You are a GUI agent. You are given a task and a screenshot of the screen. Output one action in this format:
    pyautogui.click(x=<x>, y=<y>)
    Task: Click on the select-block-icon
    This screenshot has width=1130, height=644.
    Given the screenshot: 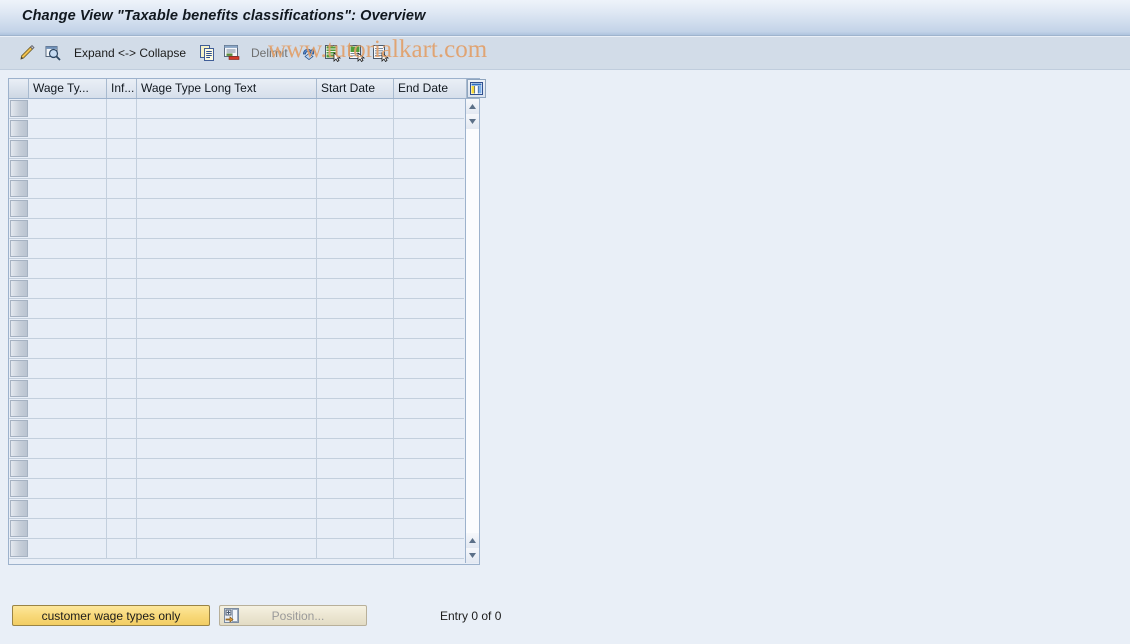 What is the action you would take?
    pyautogui.click(x=357, y=53)
    